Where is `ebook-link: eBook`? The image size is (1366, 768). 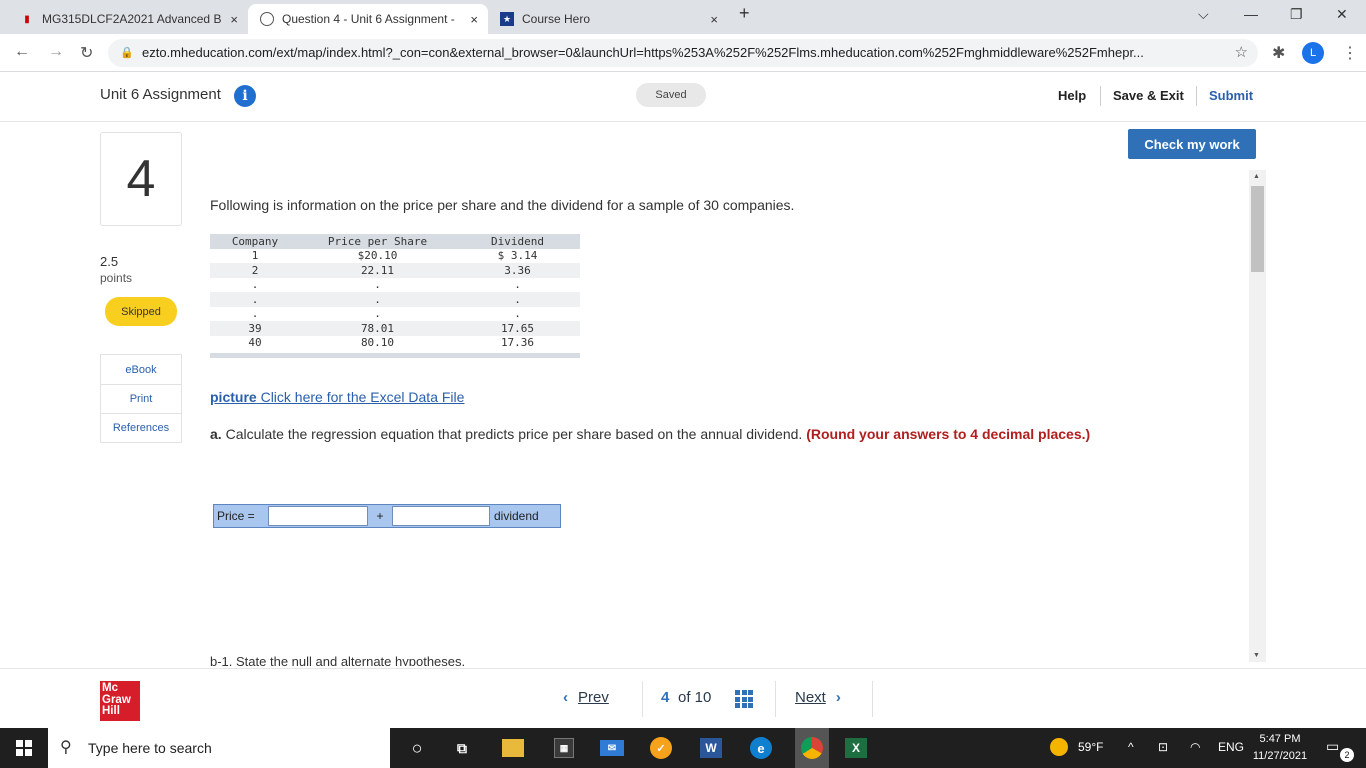 ebook-link: eBook is located at coordinates (141, 369).